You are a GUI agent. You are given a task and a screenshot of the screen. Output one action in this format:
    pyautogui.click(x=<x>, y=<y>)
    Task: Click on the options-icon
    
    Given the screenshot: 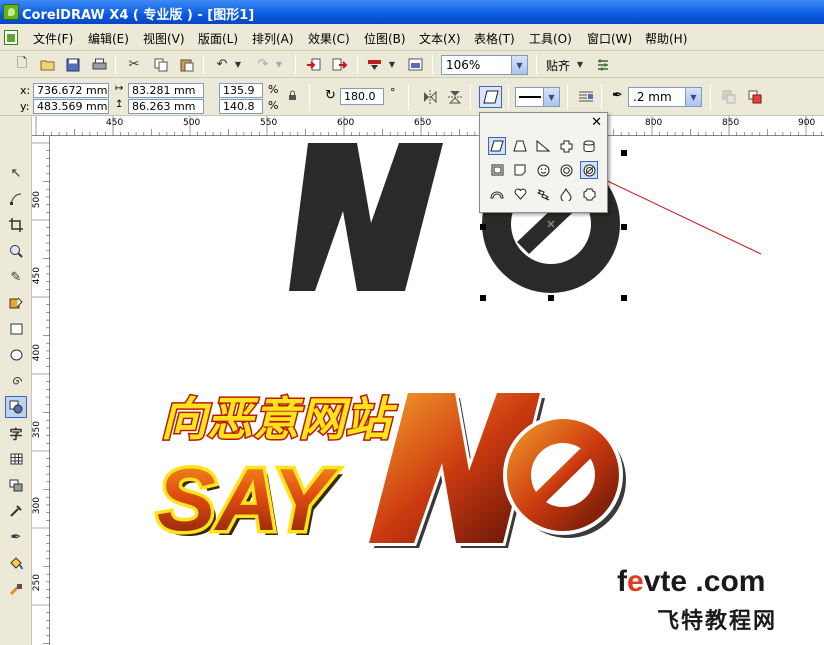 What is the action you would take?
    pyautogui.click(x=603, y=64)
    